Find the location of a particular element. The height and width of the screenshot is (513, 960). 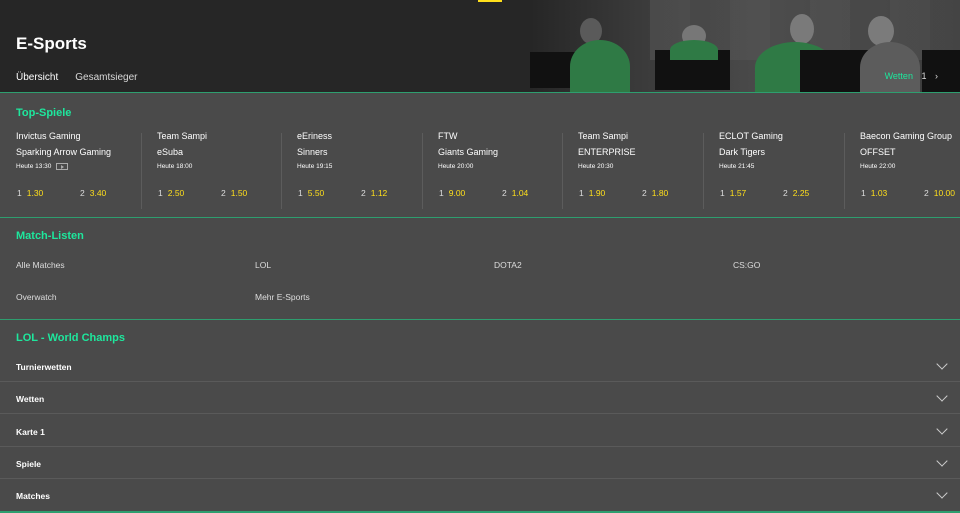

team-2-name: OFFSET is located at coordinates (878, 152).